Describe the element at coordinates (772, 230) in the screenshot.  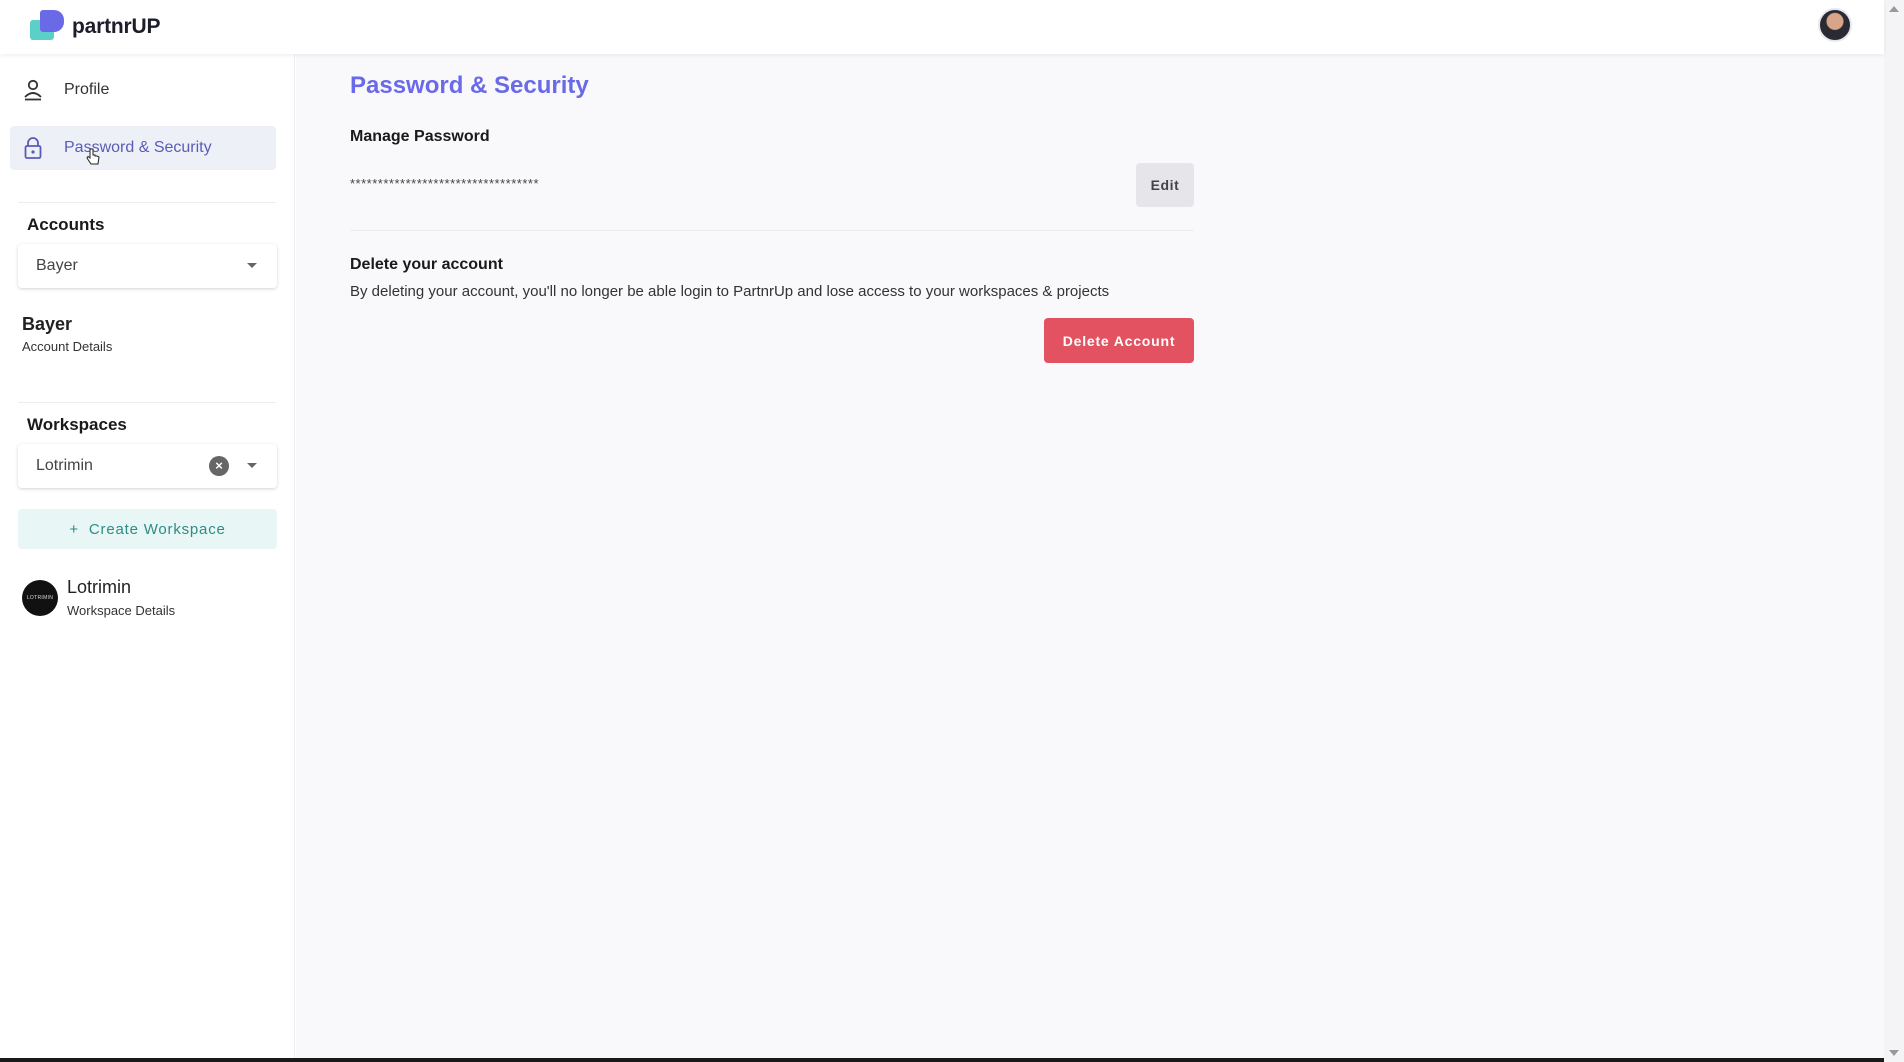
I see `section-divider` at that location.